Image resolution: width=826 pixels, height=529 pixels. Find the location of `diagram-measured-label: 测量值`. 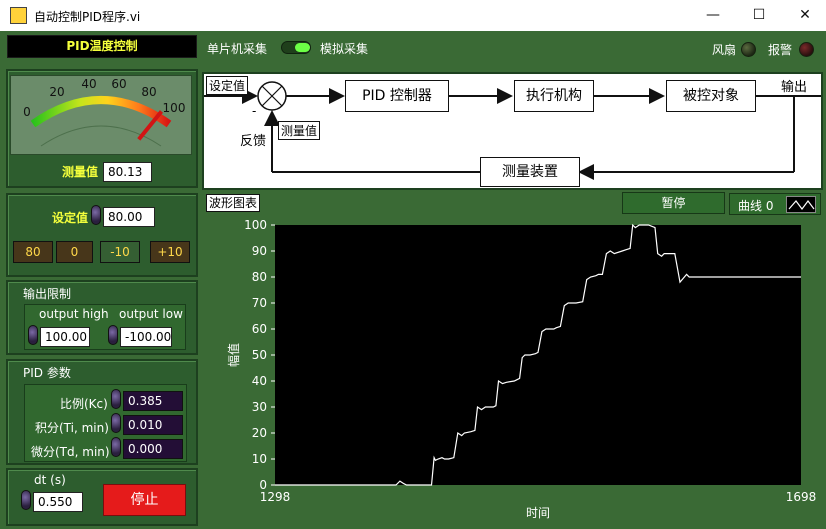

diagram-measured-label: 测量值 is located at coordinates (299, 130).